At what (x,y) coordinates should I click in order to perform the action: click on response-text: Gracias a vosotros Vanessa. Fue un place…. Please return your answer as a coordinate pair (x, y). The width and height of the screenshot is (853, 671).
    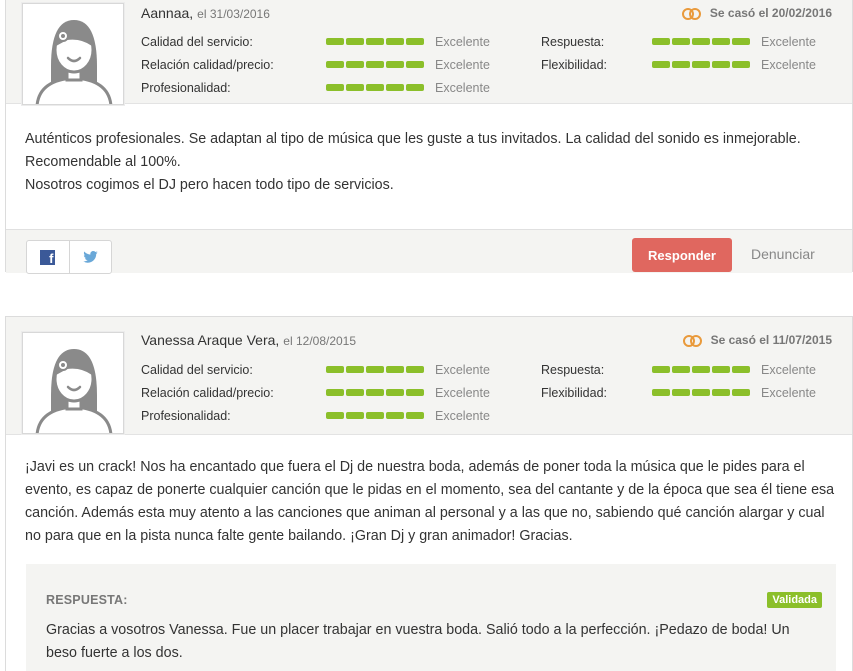
    Looking at the image, I should click on (418, 641).